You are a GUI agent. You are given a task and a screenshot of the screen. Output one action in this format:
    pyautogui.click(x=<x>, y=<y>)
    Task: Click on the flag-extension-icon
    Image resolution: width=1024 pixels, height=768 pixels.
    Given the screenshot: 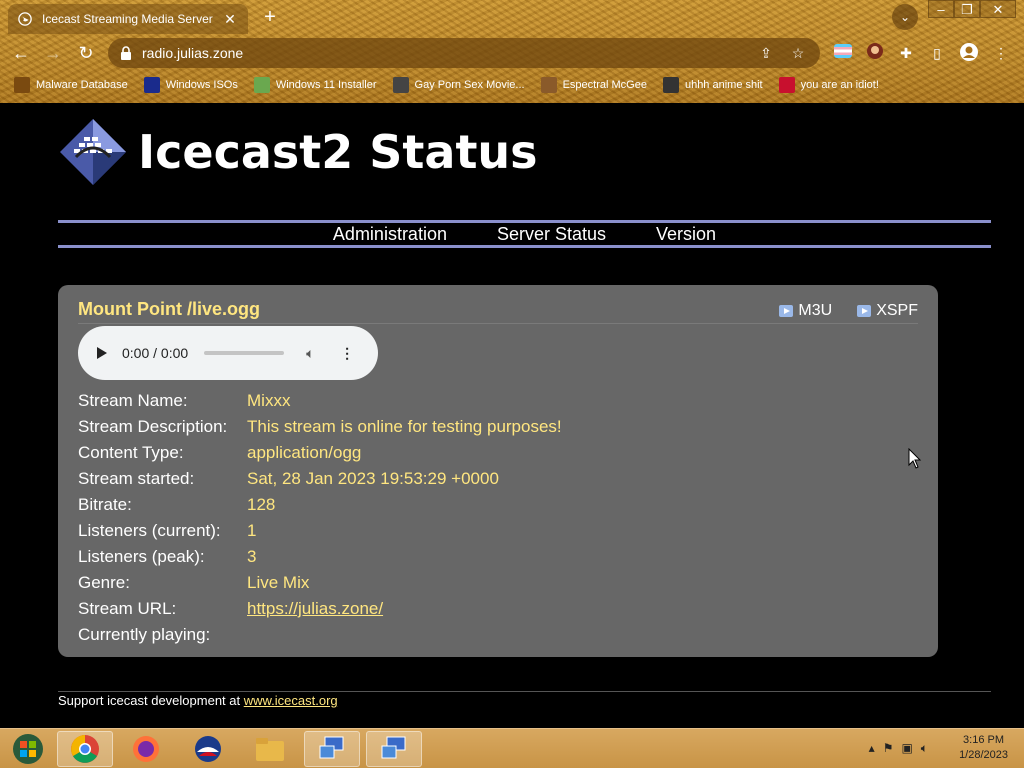 What is the action you would take?
    pyautogui.click(x=843, y=53)
    